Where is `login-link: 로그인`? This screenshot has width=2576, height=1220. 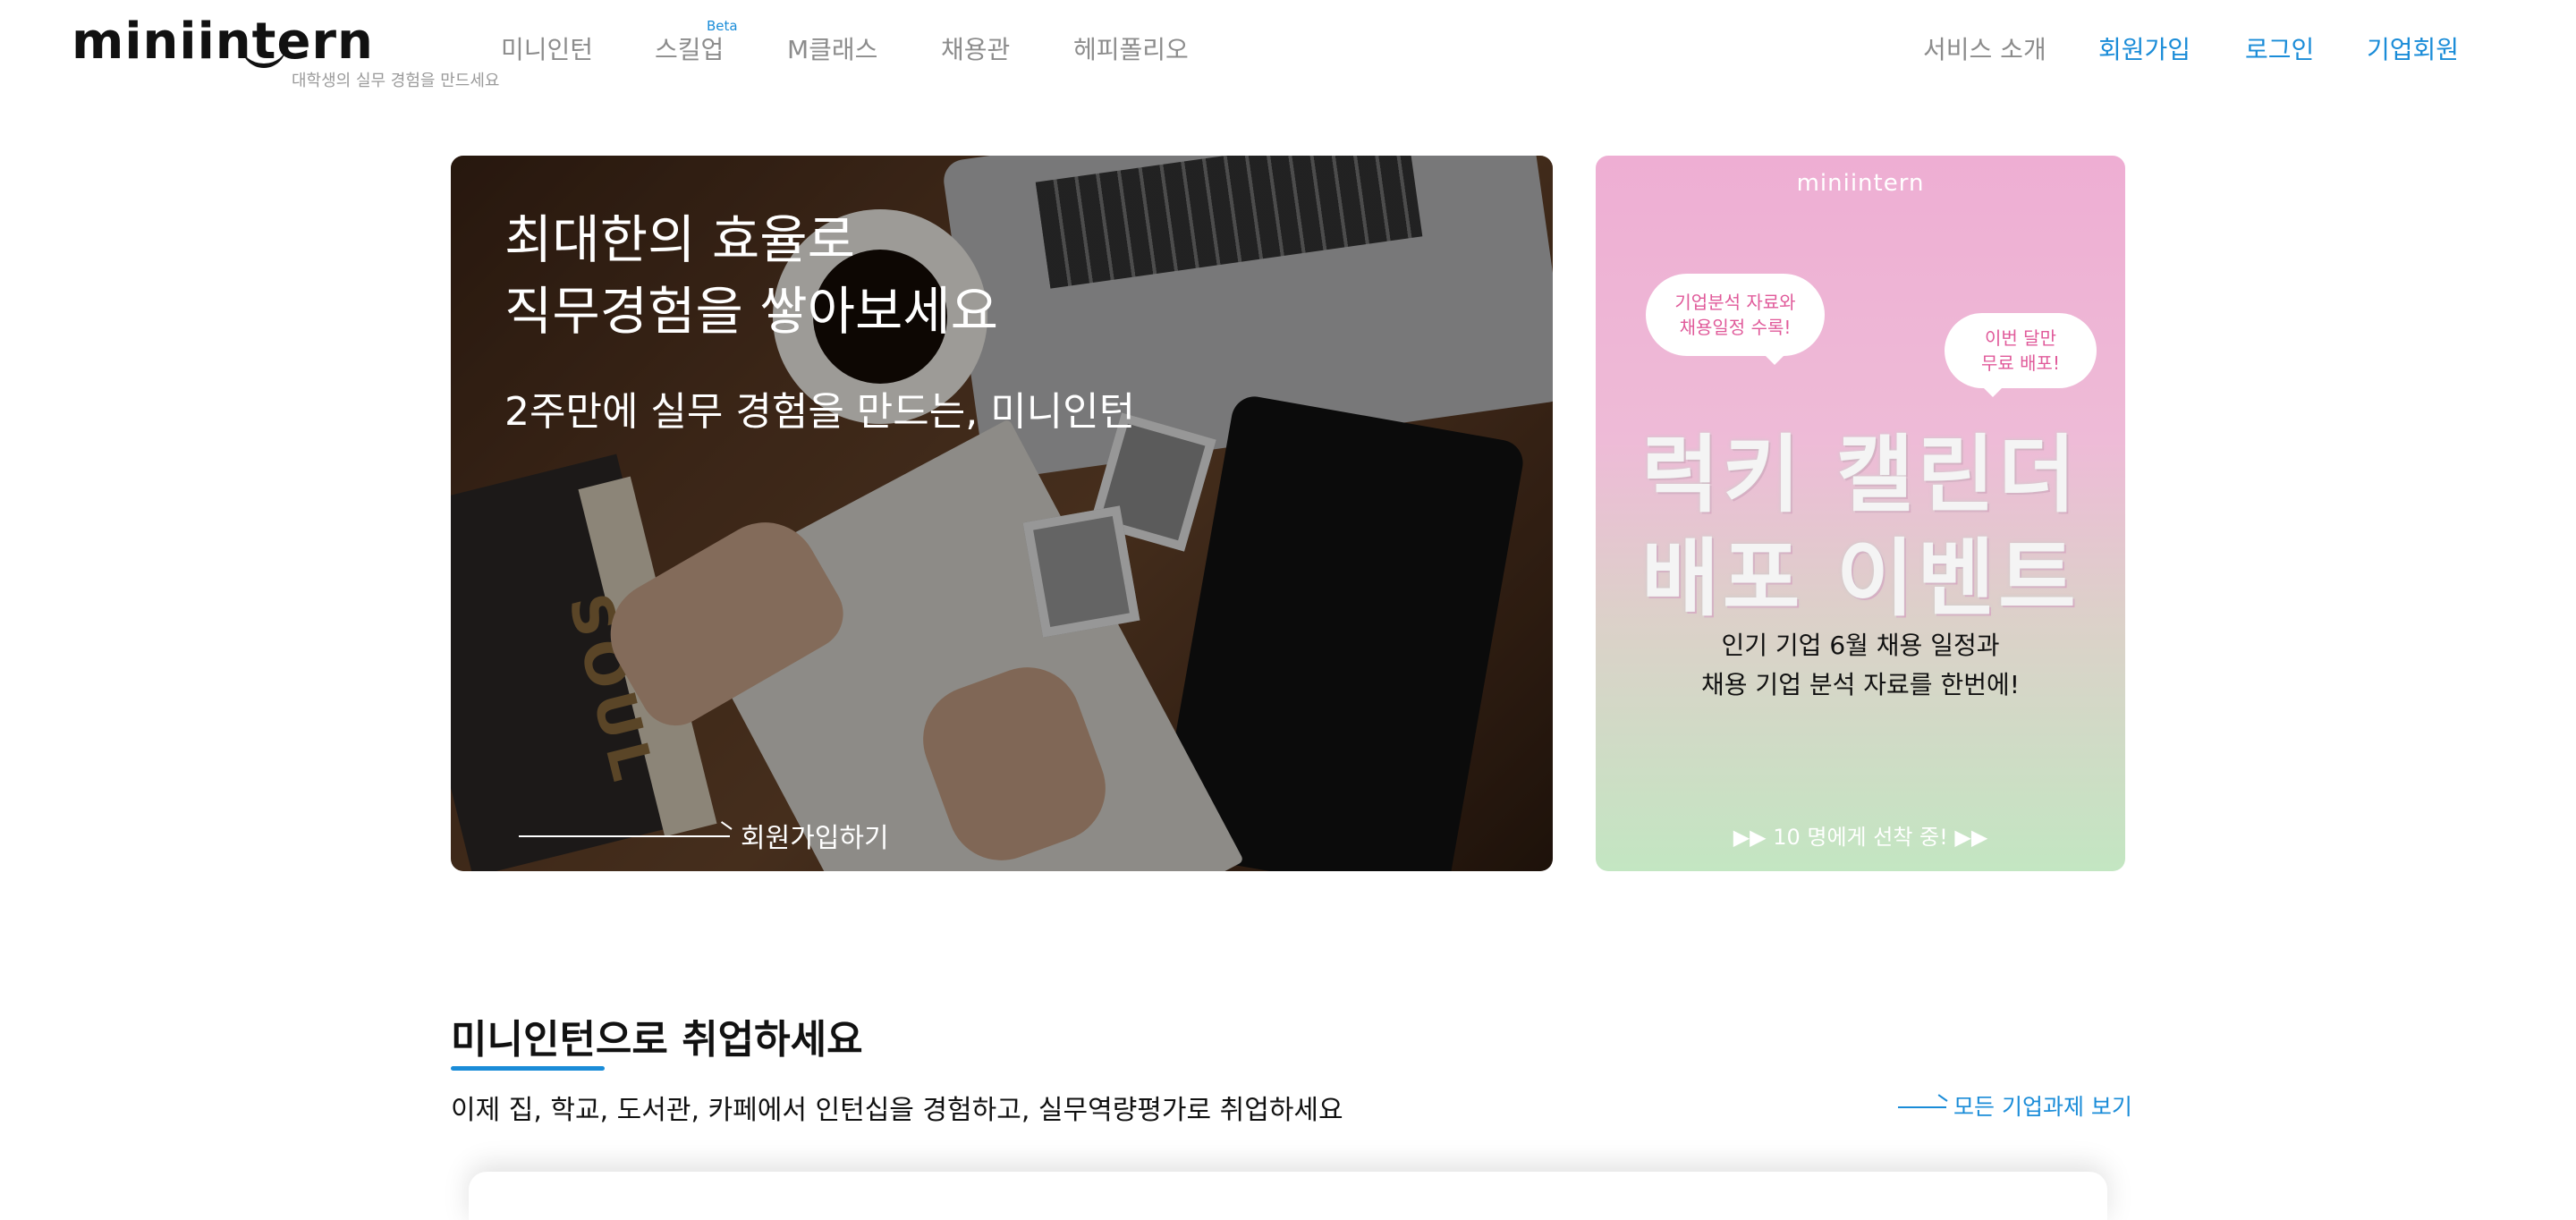 login-link: 로그인 is located at coordinates (2279, 48).